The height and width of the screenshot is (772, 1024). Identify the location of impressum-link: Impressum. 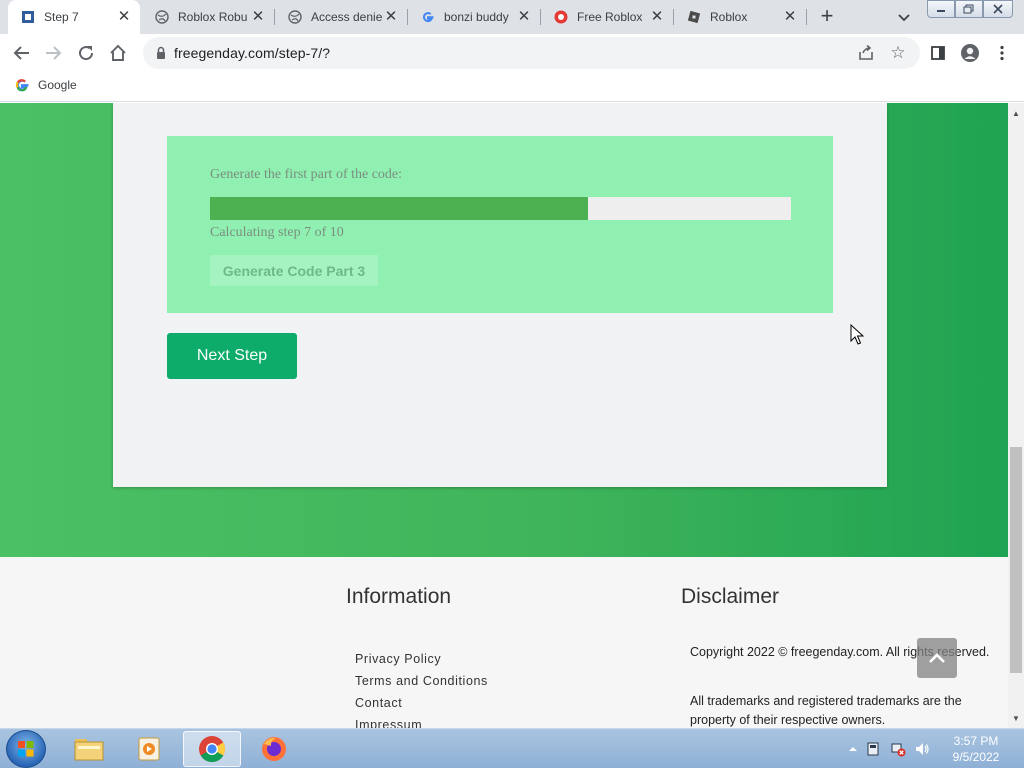
(421, 722).